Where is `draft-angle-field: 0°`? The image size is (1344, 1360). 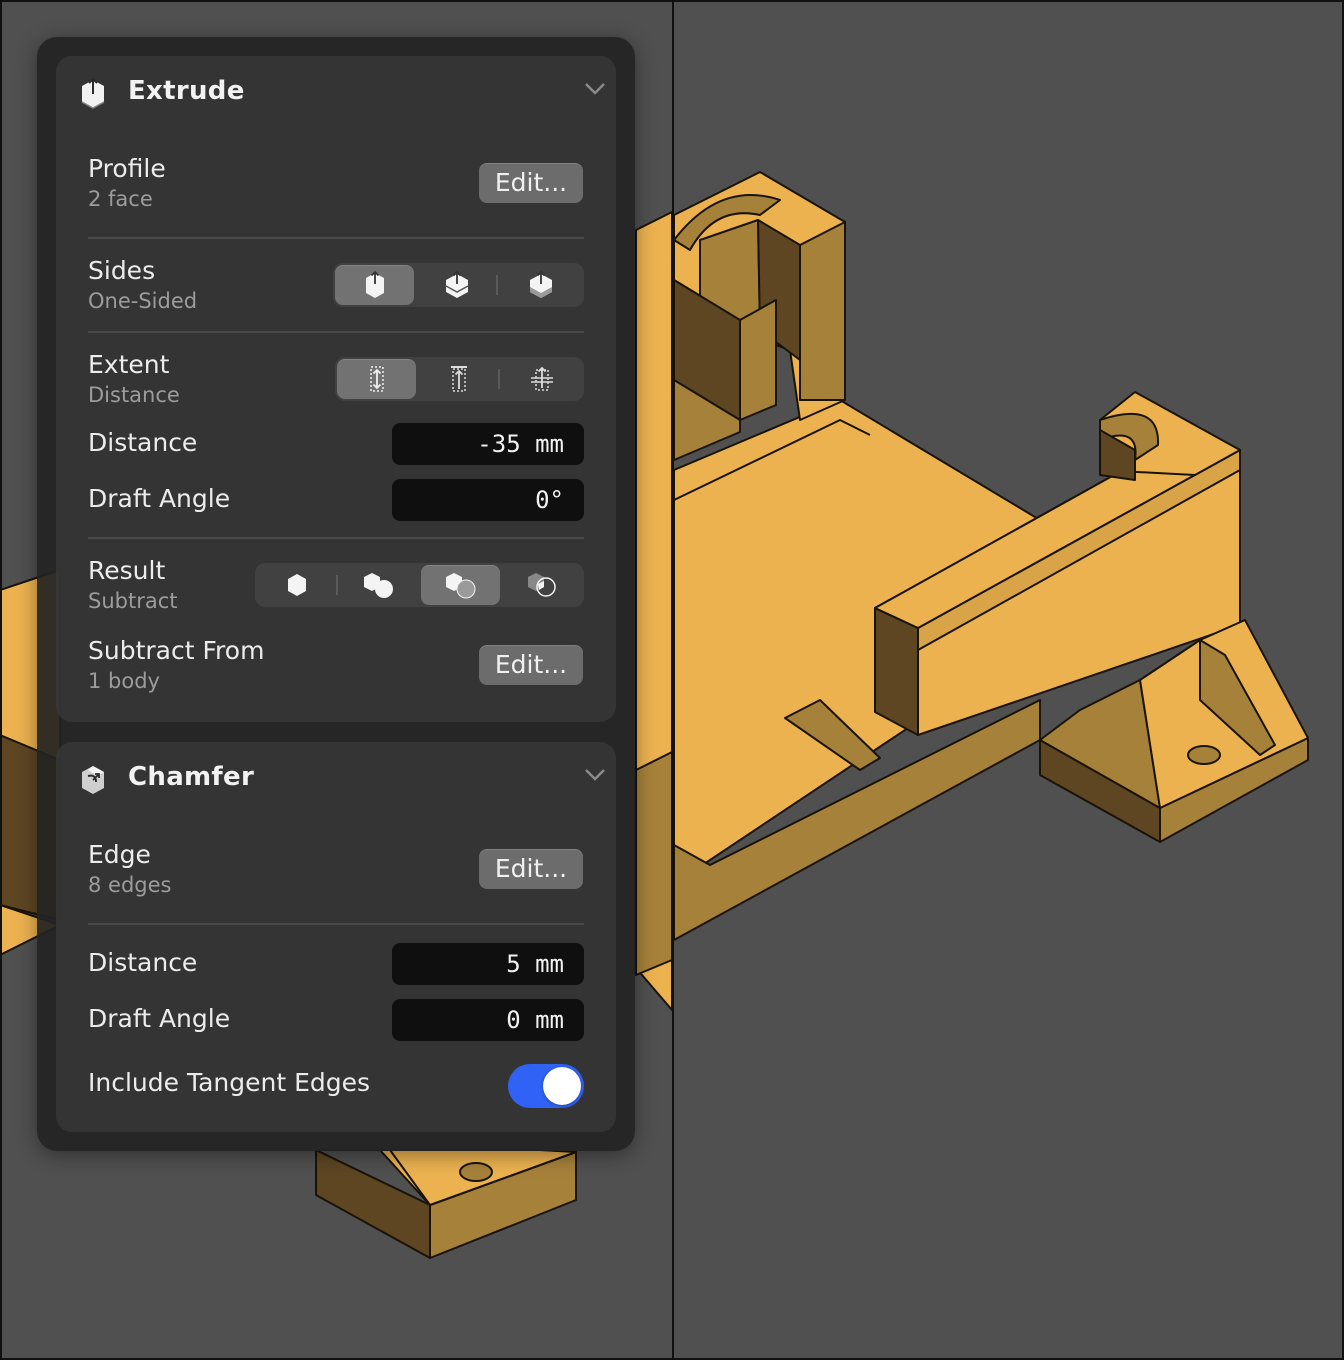 draft-angle-field: 0° is located at coordinates (488, 500).